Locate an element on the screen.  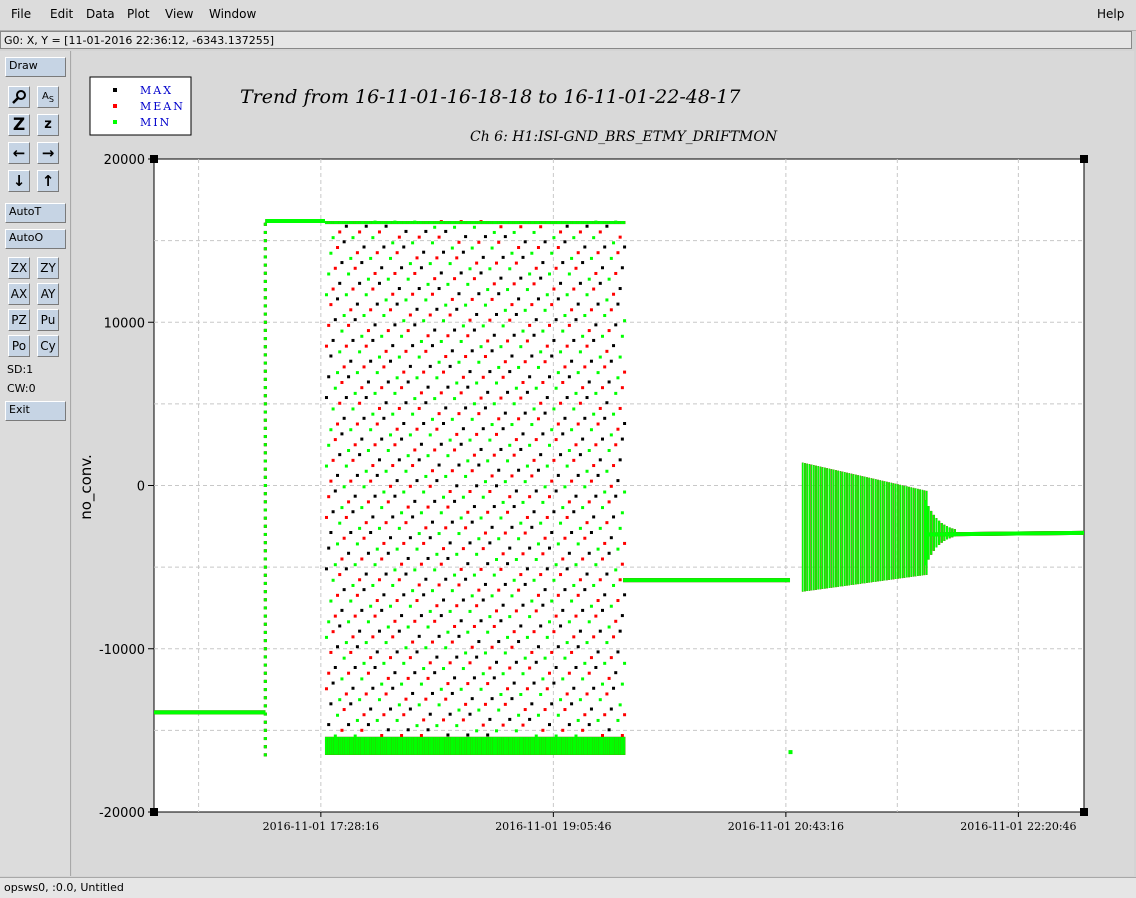
pu-button: Pu is located at coordinates (48, 320).